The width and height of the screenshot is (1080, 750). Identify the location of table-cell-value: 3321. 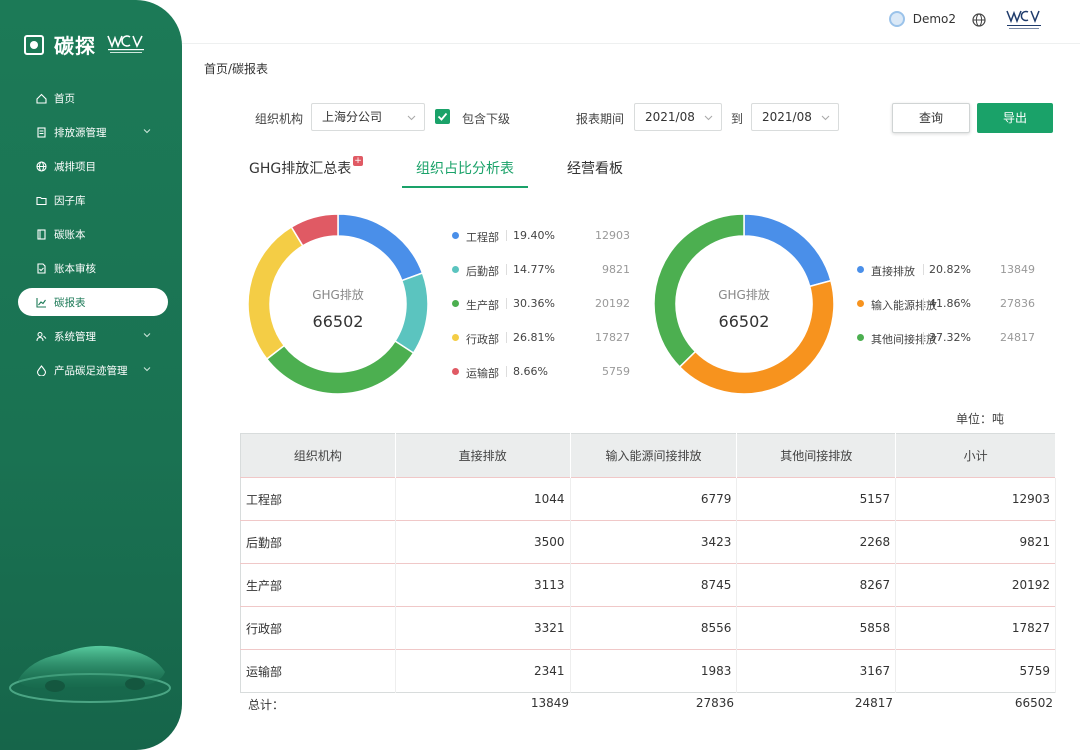
(483, 628).